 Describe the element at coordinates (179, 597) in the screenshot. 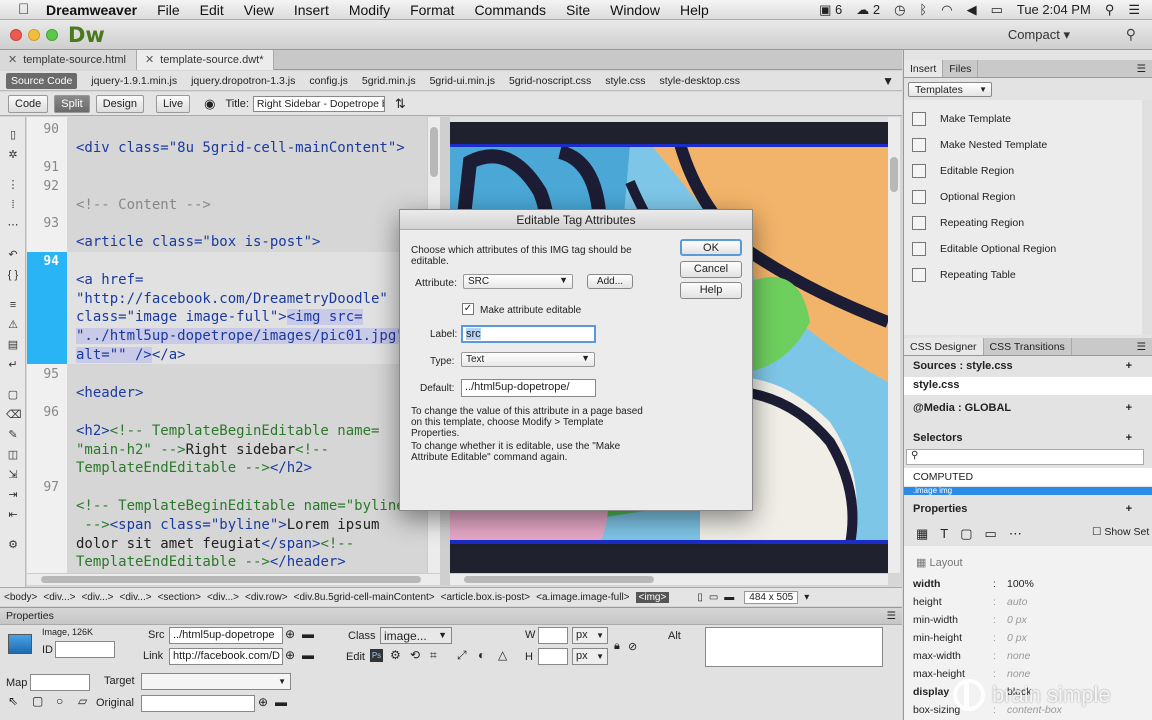

I see `tag-selector-item: <section>` at that location.